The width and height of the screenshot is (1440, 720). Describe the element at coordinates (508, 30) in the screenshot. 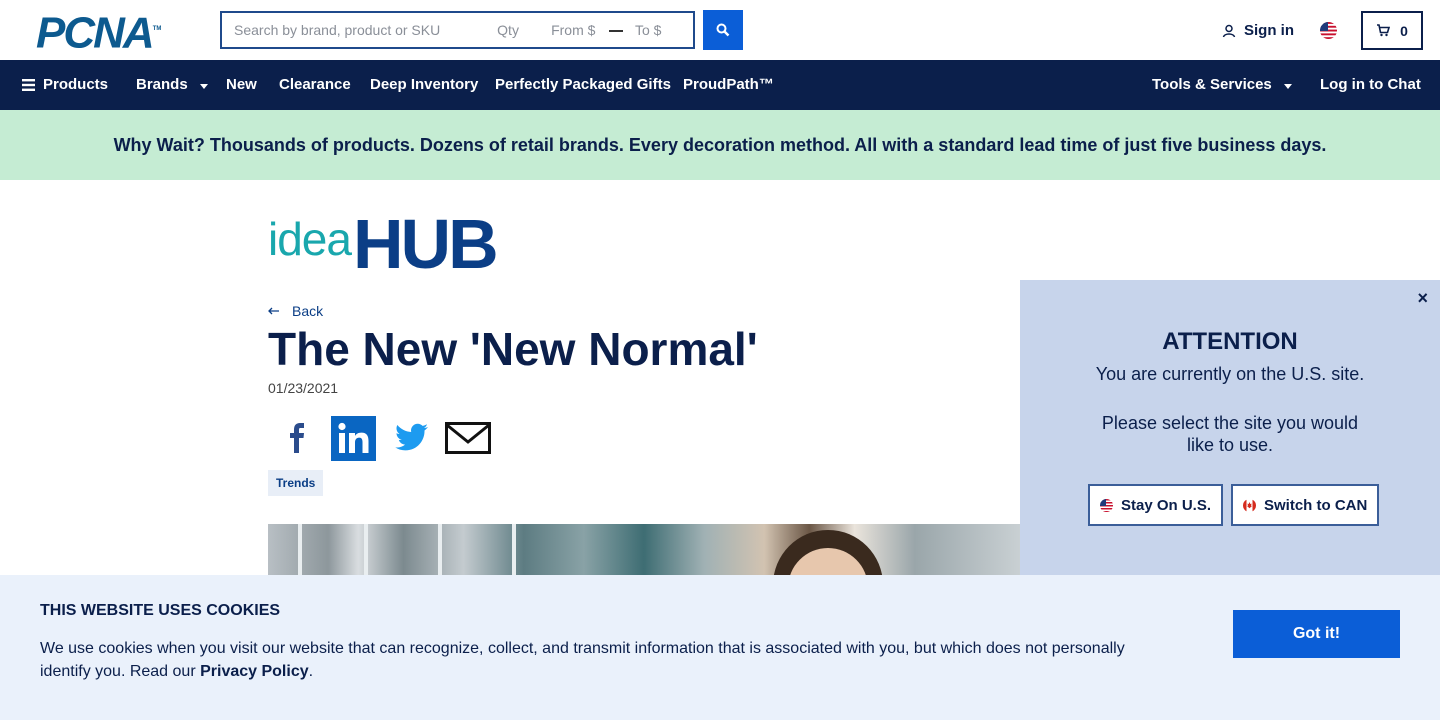

I see `qty-input` at that location.